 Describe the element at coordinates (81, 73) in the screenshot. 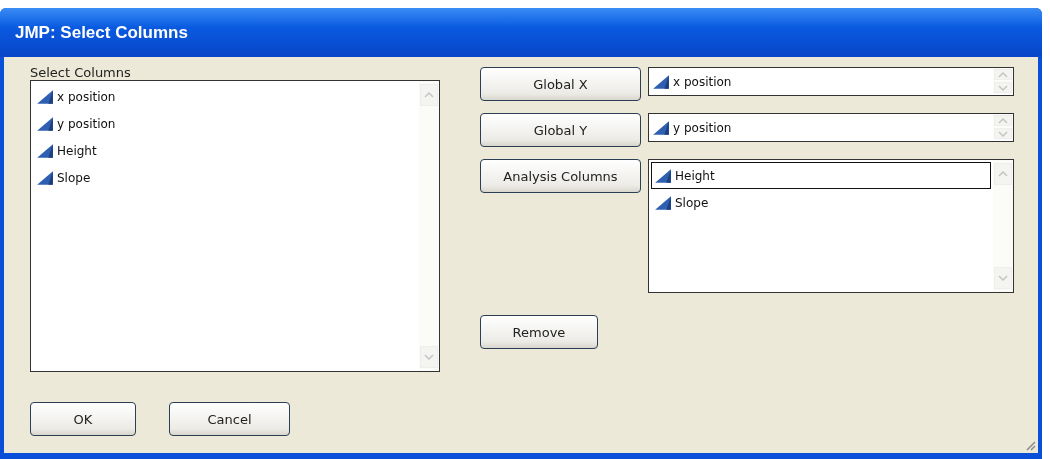

I see `list-label: Select Columns` at that location.